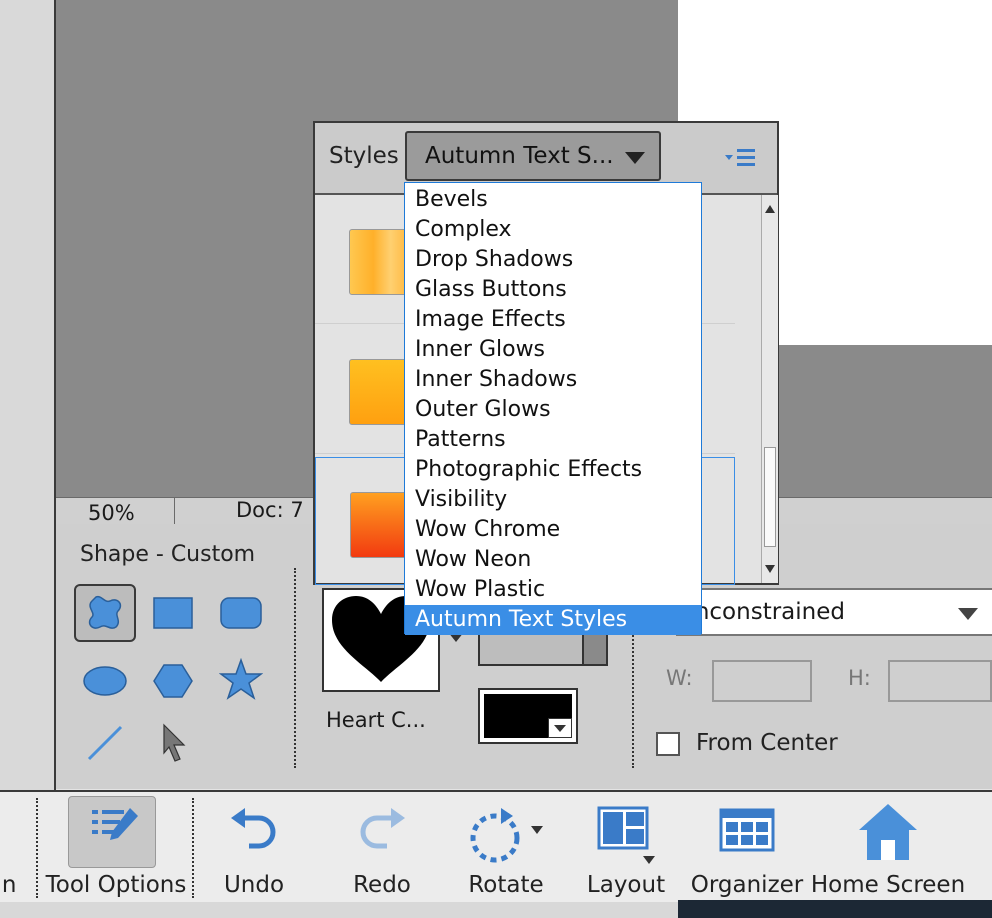 Image resolution: width=992 pixels, height=918 pixels. Describe the element at coordinates (253, 828) in the screenshot. I see `undo-icon` at that location.